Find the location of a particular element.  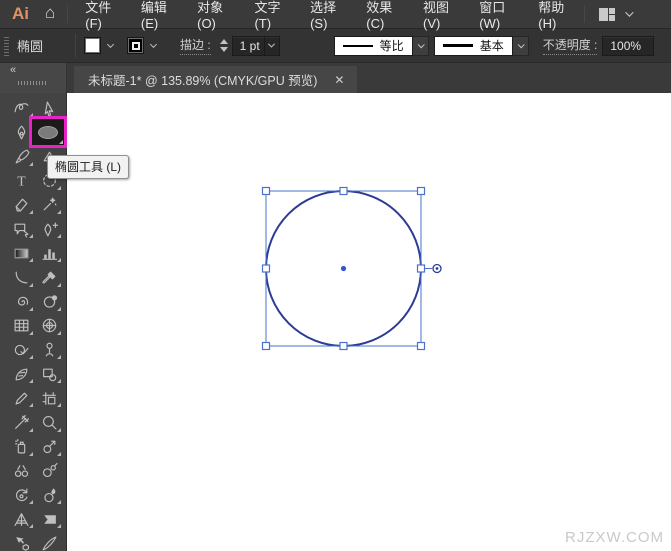

stepper-up-icon is located at coordinates (223, 41).